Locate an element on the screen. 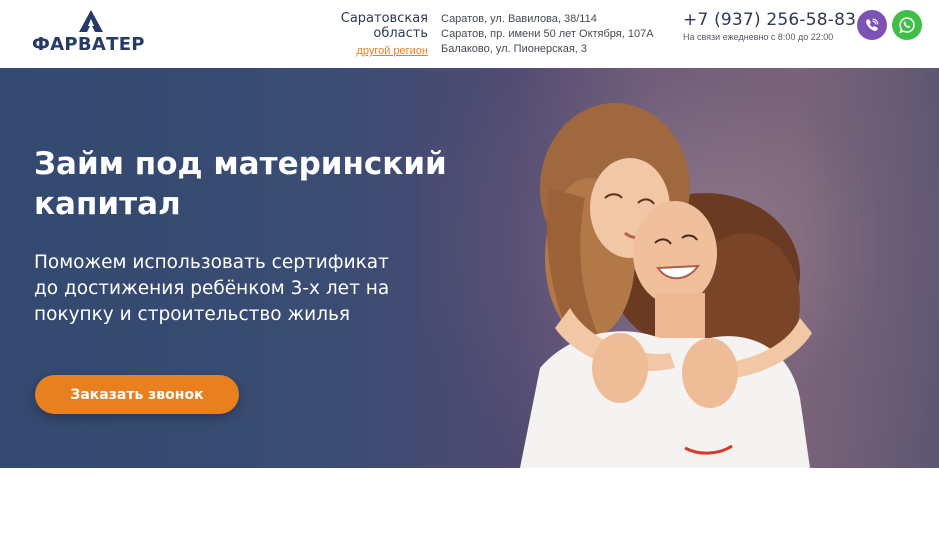 Image resolution: width=939 pixels, height=553 pixels. region-selector: Саратовская область другой регион is located at coordinates (374, 35).